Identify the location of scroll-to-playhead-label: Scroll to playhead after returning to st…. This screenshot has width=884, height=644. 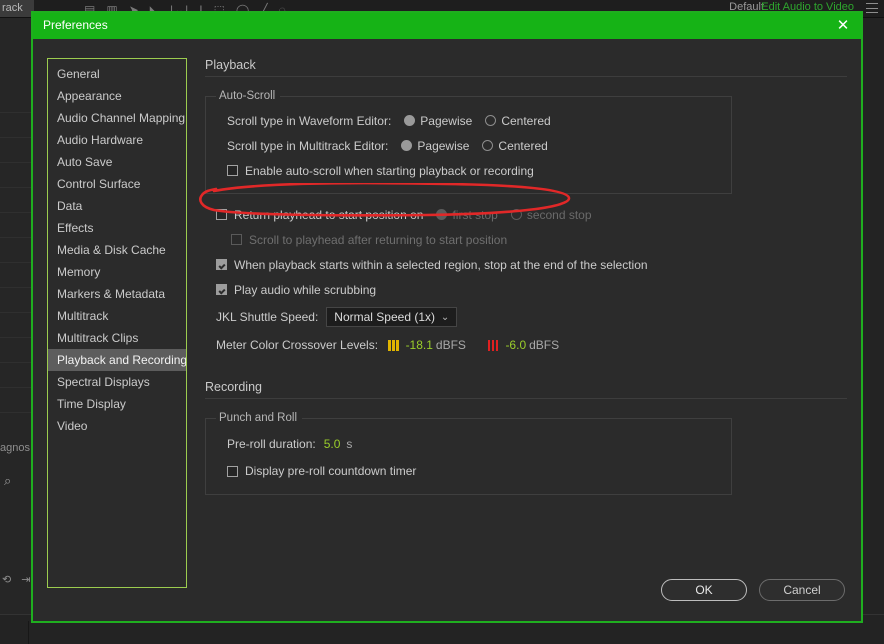
(378, 239).